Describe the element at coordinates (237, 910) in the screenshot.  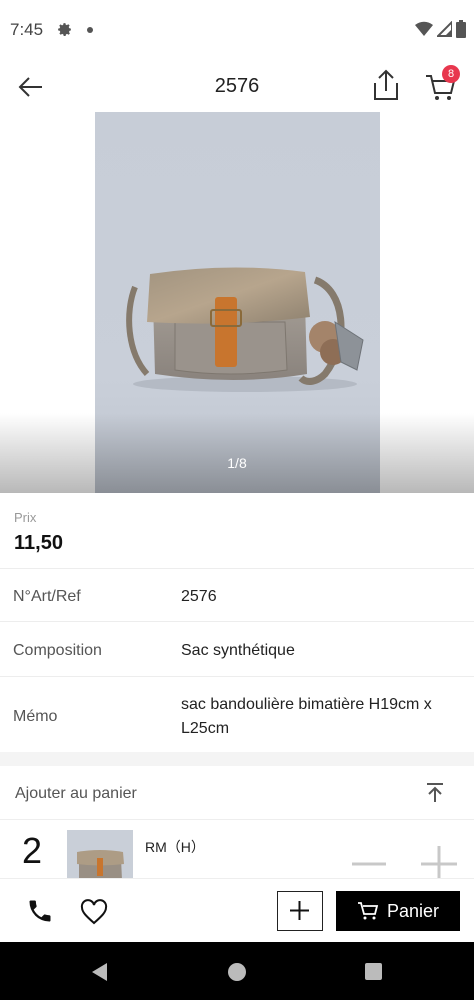
I see `bottom-action-bar: Panier` at that location.